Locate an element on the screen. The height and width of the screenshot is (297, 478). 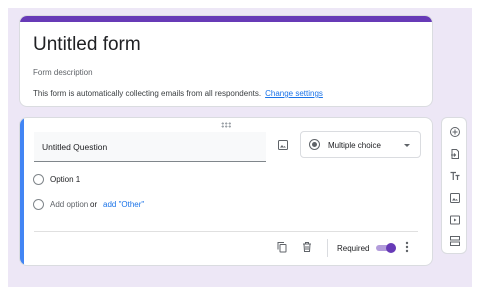
question-title-input: Untitled Question is located at coordinates (150, 147).